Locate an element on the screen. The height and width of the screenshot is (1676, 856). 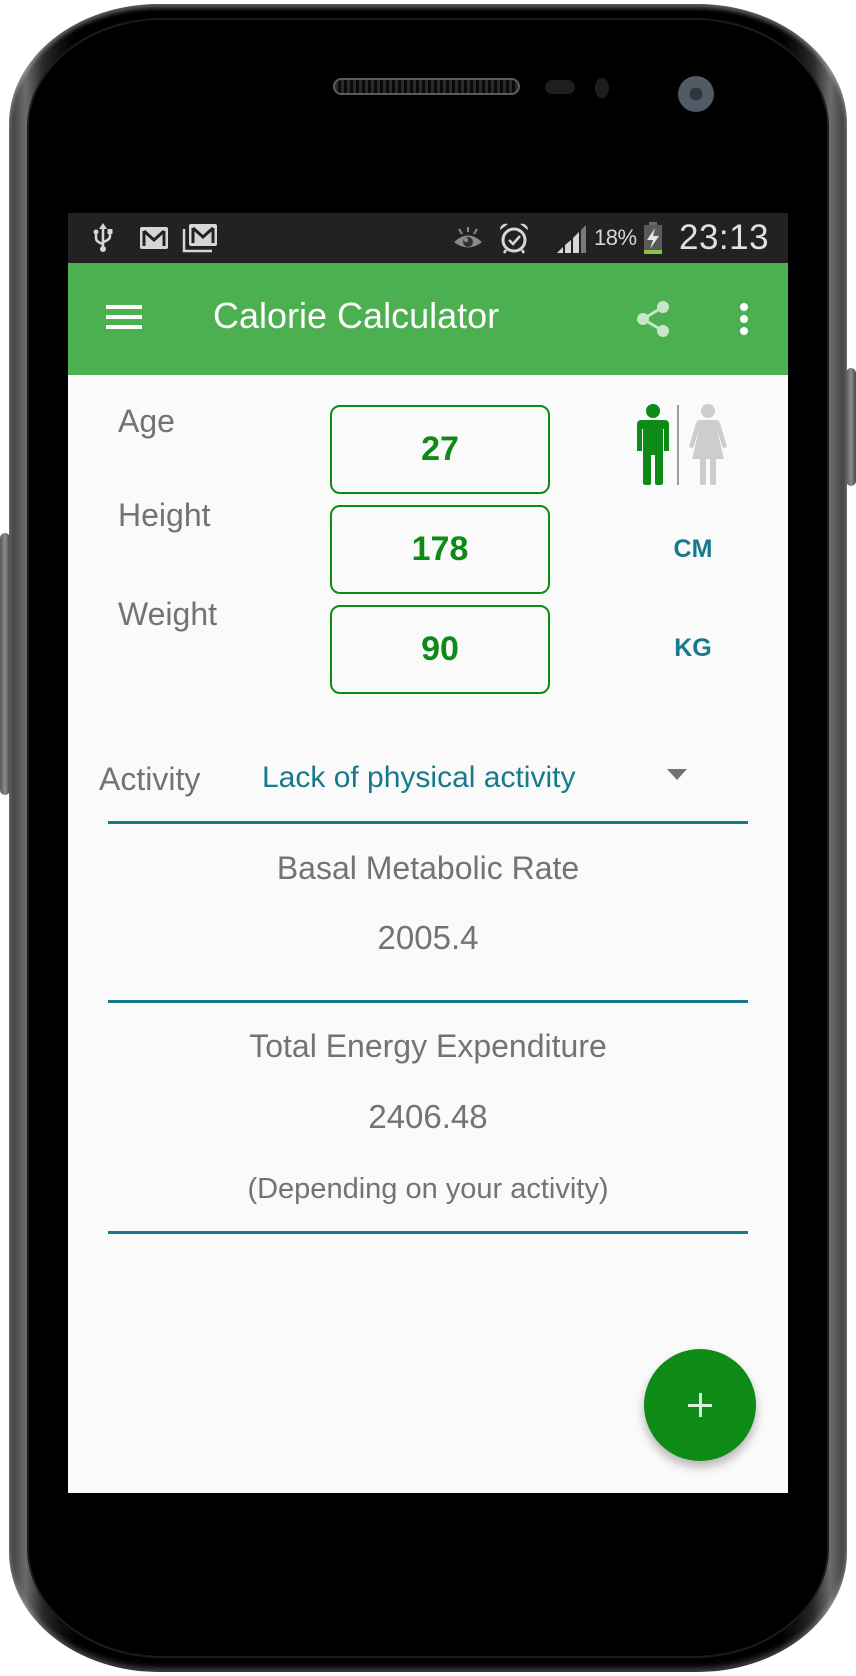
bmr-title: Basal Metabolic Rate is located at coordinates (428, 868).